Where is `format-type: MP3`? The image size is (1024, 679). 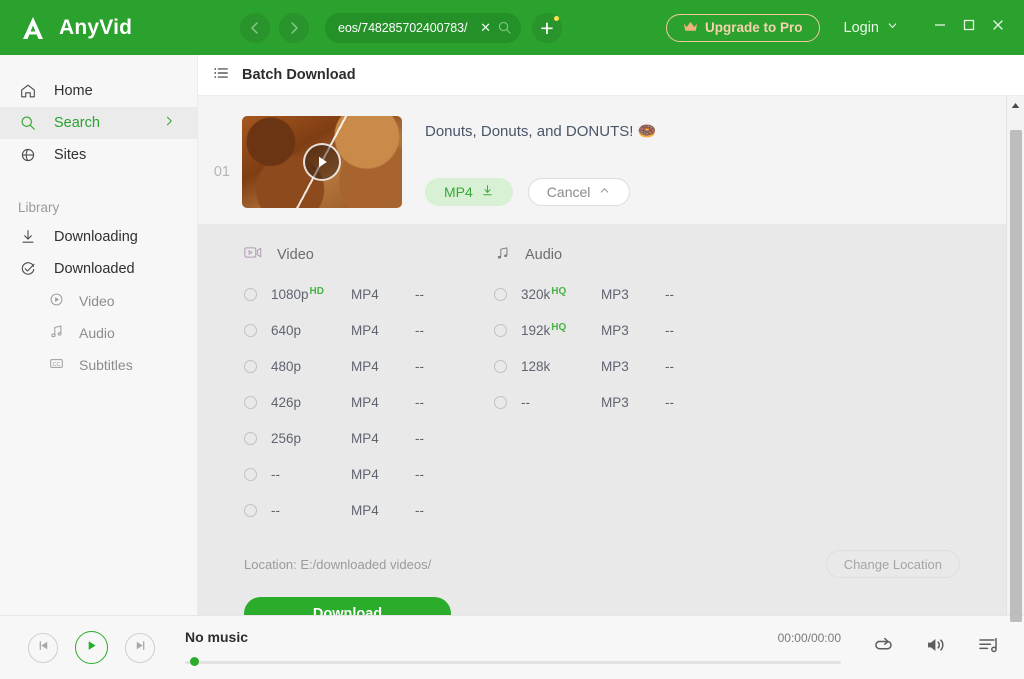
format-type: MP3 is located at coordinates (615, 402).